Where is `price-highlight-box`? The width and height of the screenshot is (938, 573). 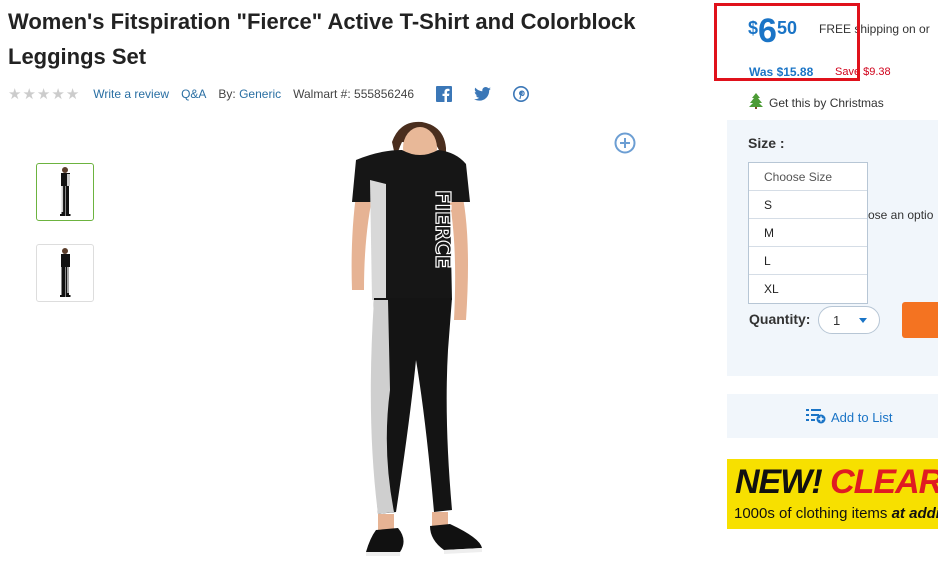
price-highlight-box is located at coordinates (787, 42).